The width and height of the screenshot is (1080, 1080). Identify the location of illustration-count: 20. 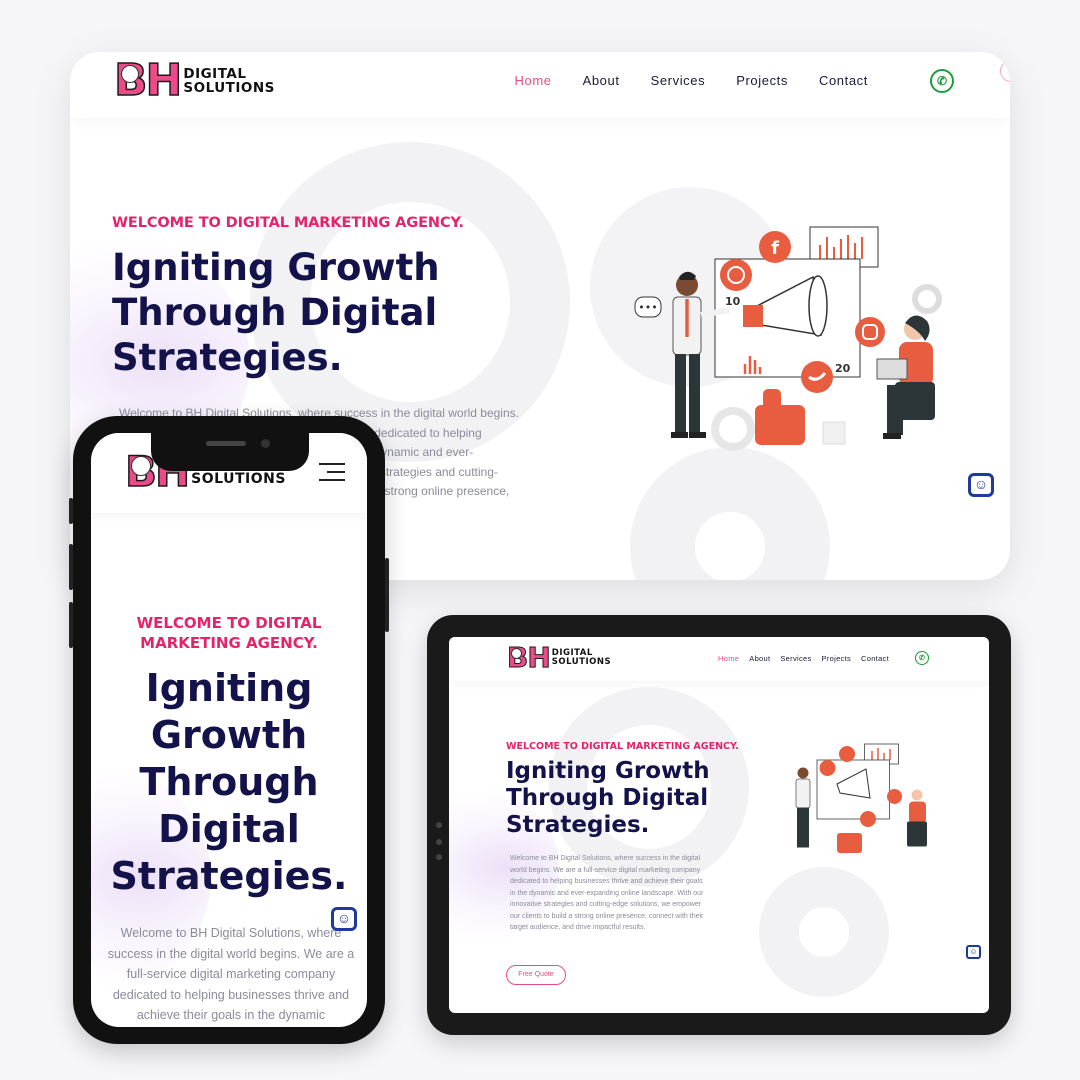
(843, 368).